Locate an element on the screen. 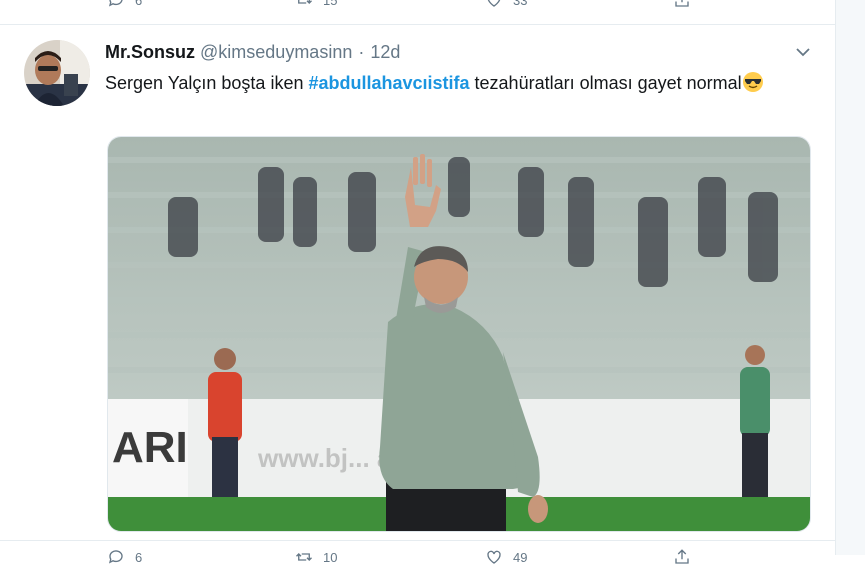 The height and width of the screenshot is (567, 865). previous-tweet-actions: 6 15 33 is located at coordinates (405, 5).